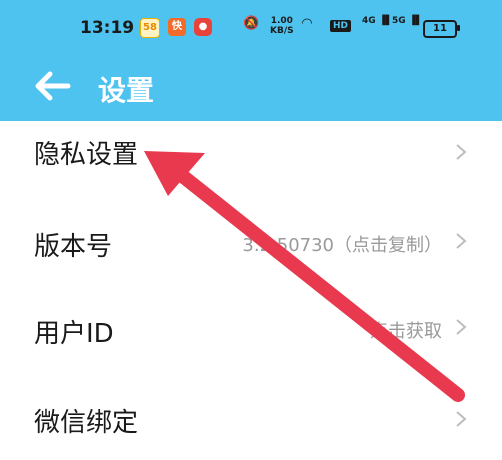 The height and width of the screenshot is (460, 502). Describe the element at coordinates (342, 244) in the screenshot. I see `version-value: 3.2.50730（点击复制）` at that location.